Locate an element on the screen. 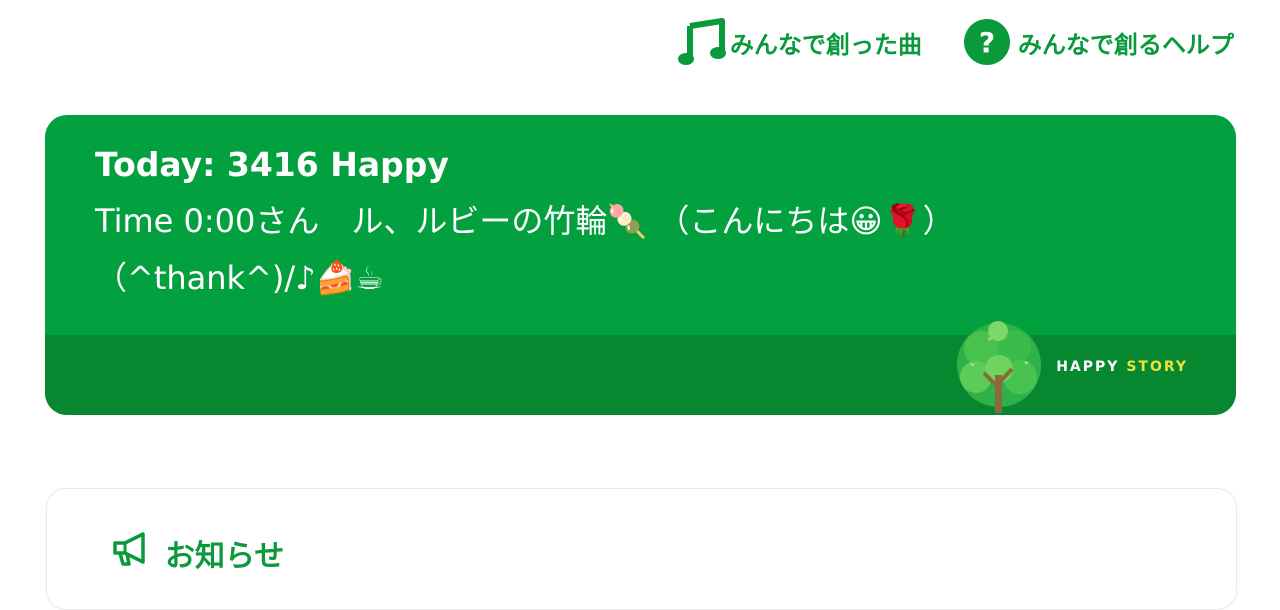  tree-logo is located at coordinates (999, 366).